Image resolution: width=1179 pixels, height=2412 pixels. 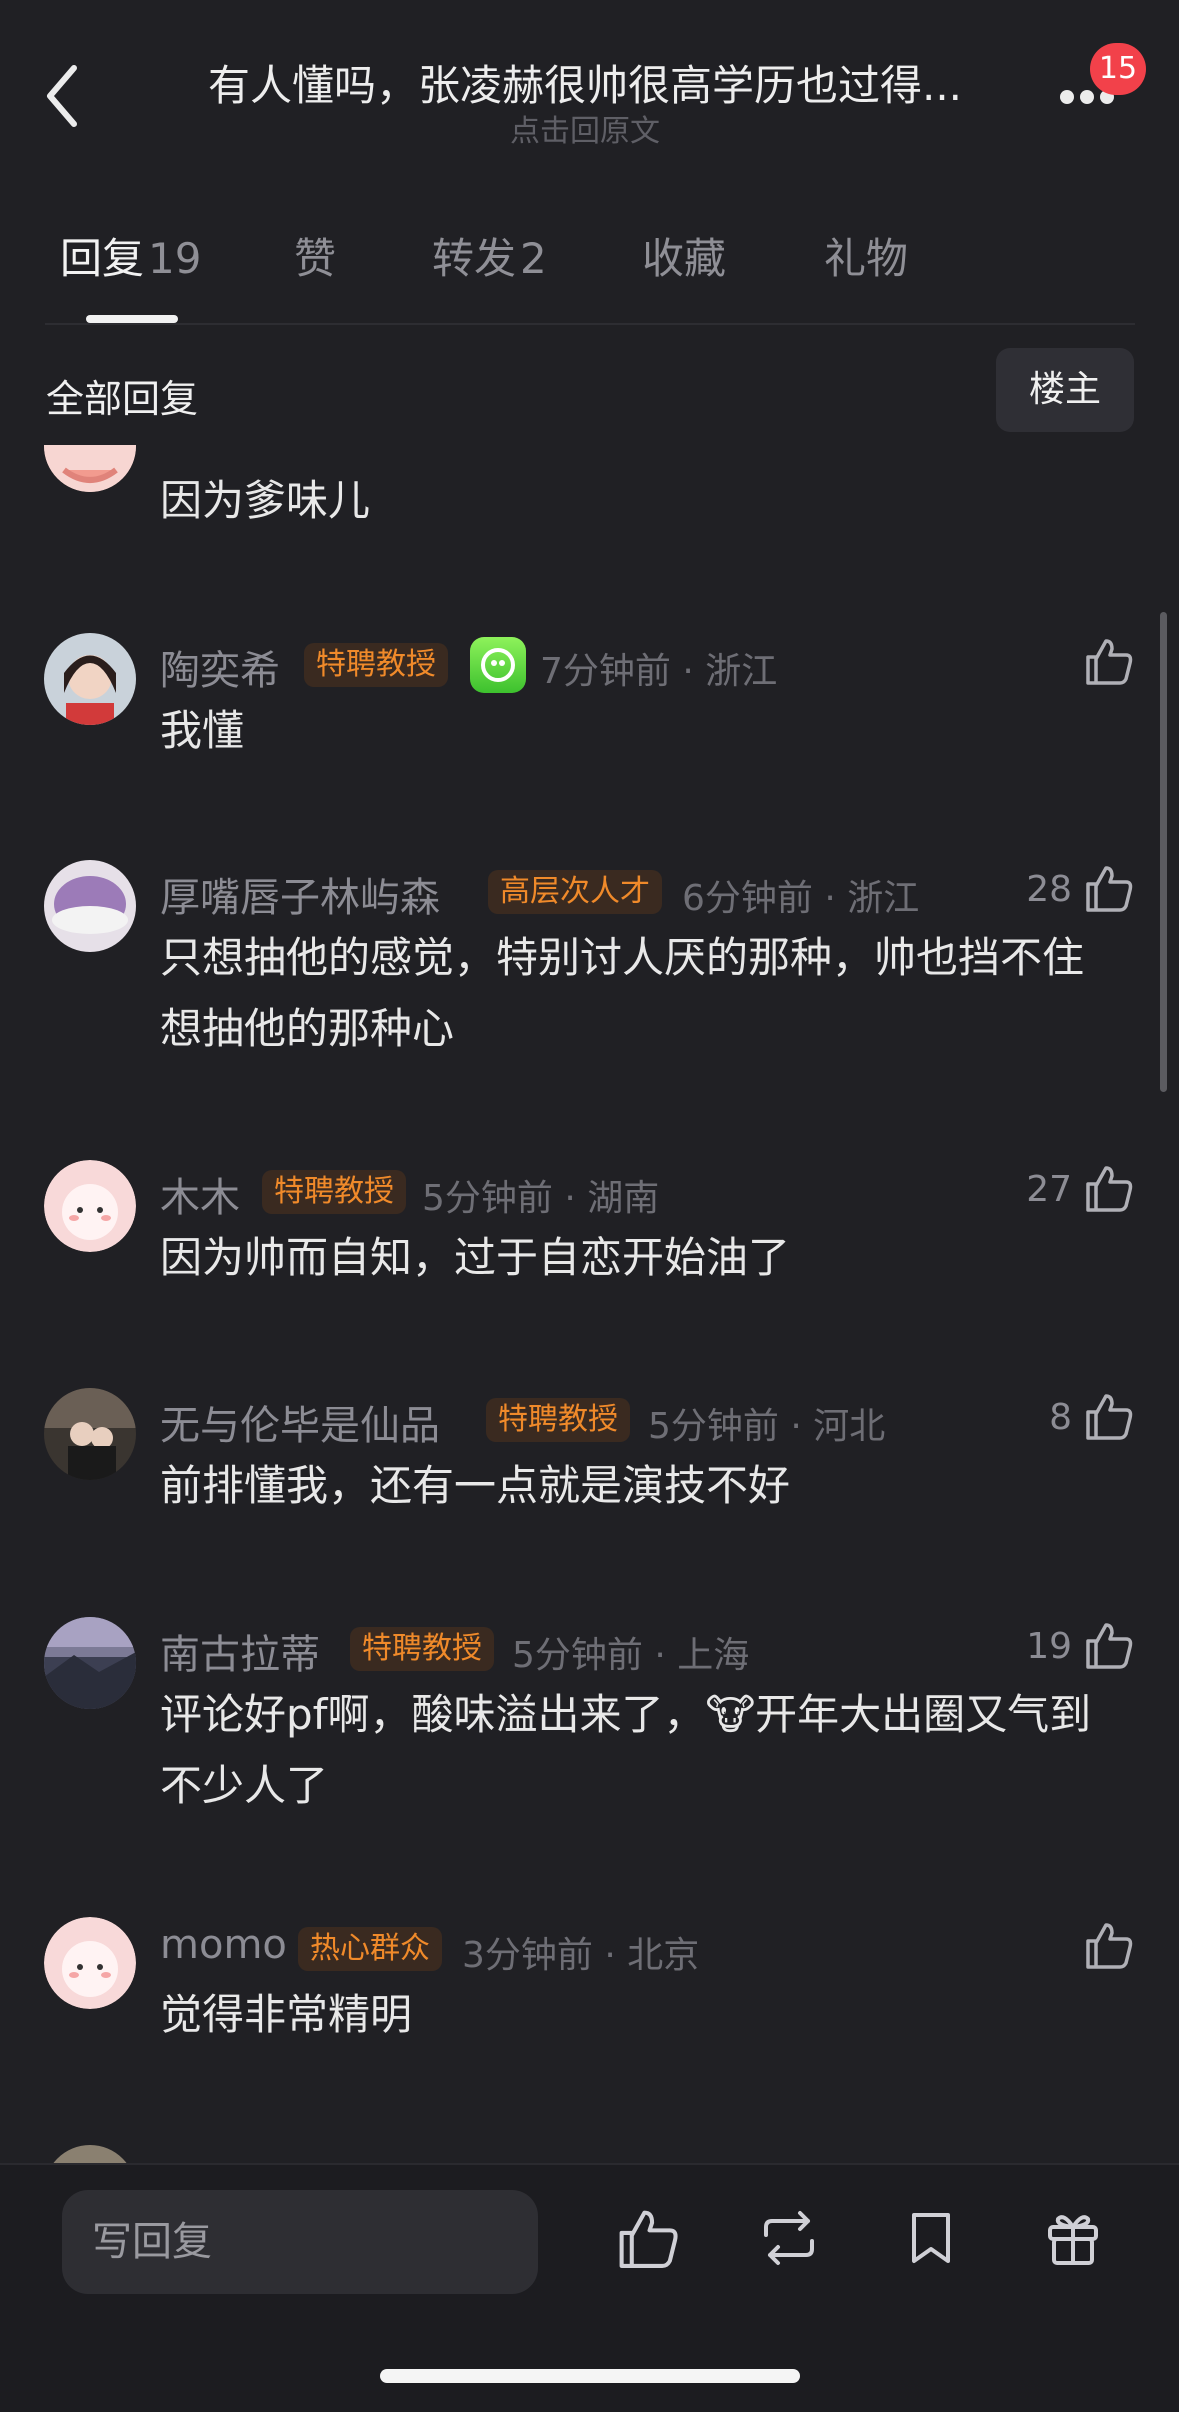 What do you see at coordinates (1049, 1646) in the screenshot?
I see `like-count: 19` at bounding box center [1049, 1646].